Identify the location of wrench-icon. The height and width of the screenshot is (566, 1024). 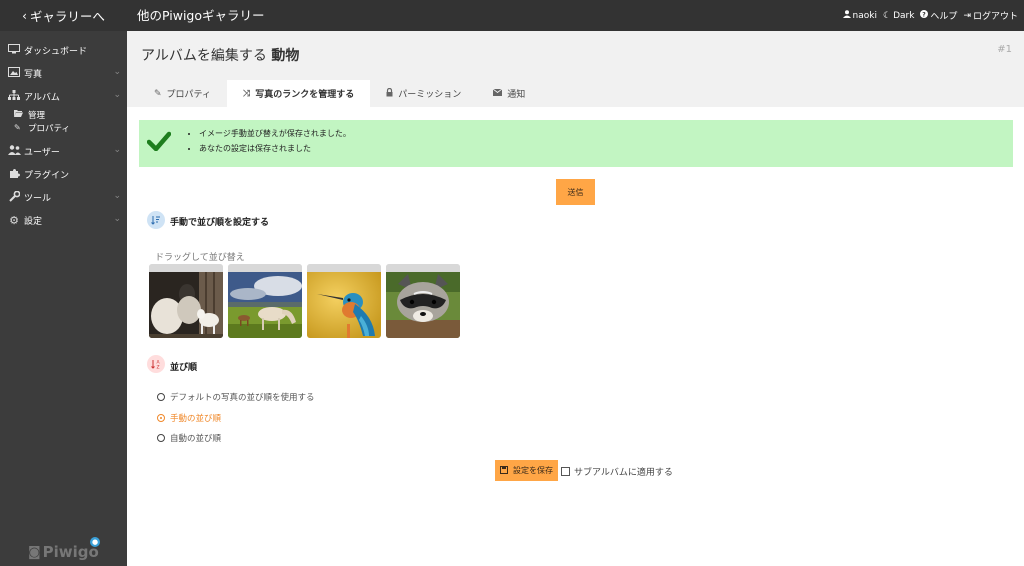
(14, 197).